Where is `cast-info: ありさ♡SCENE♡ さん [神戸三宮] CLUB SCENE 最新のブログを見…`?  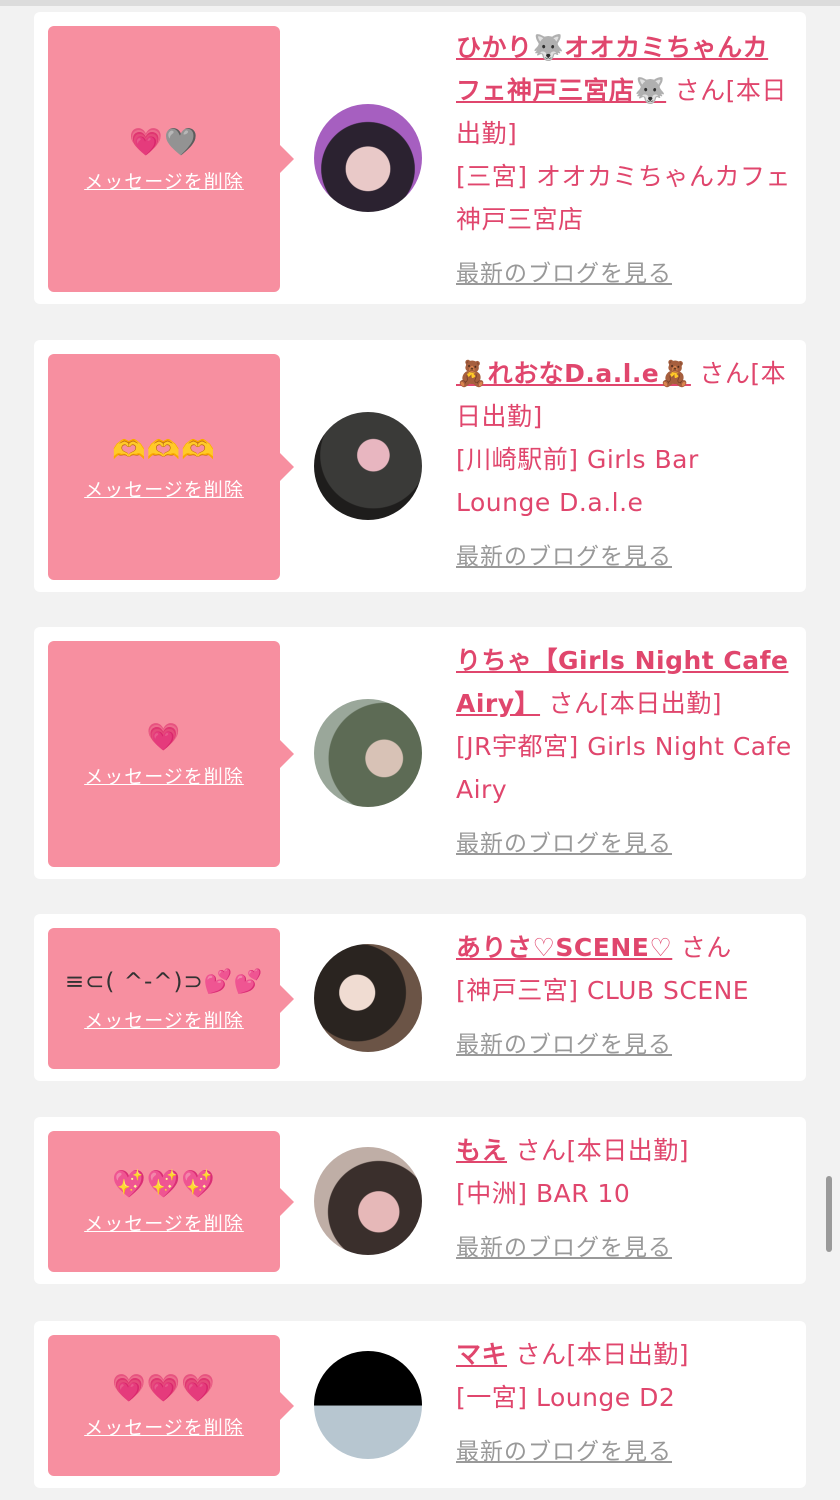 cast-info: ありさ♡SCENE♡ さん [神戸三宮] CLUB SCENE 最新のブログを見… is located at coordinates (624, 996).